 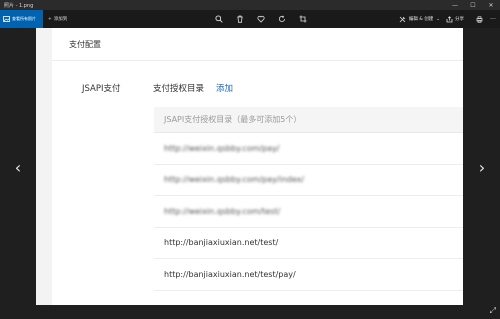 I want to click on maximize-button: ☐, so click(x=473, y=5).